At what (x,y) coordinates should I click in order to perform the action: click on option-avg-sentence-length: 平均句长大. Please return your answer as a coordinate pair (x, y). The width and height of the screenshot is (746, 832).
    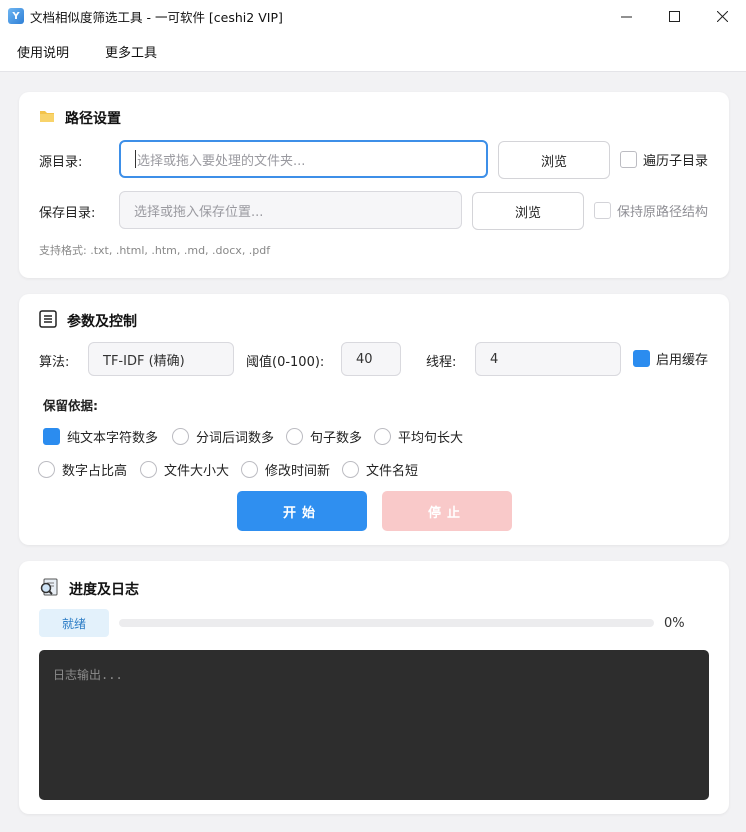
    Looking at the image, I should click on (418, 436).